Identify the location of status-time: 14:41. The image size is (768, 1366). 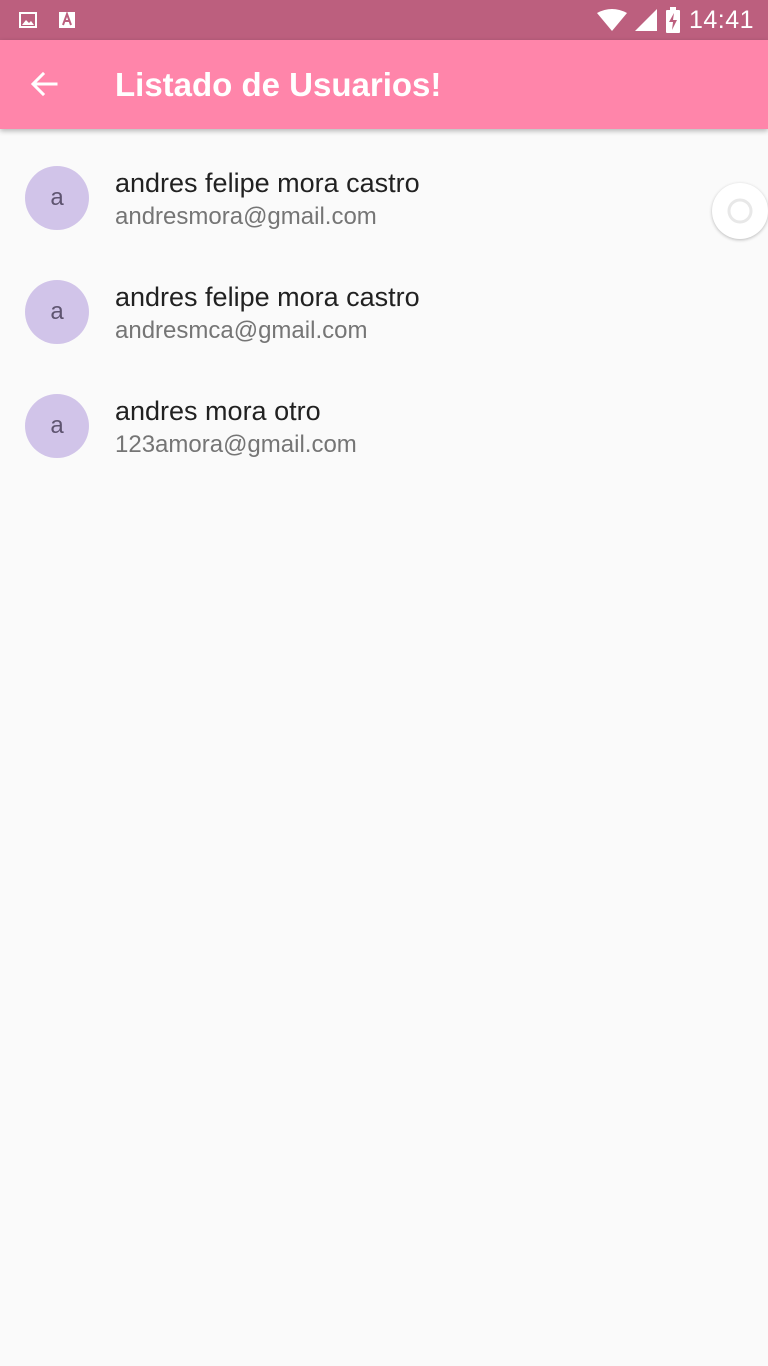
(721, 19).